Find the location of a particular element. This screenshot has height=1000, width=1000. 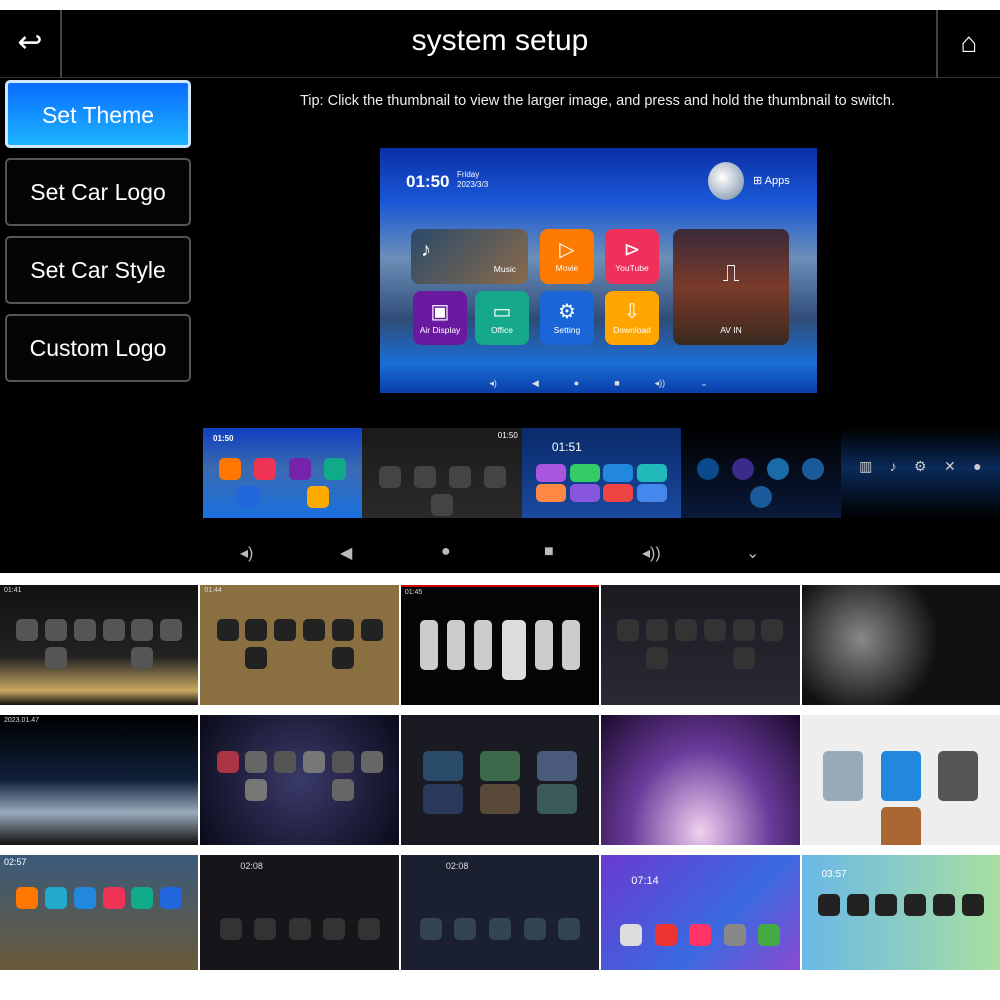

theme-thumb-1: 01:50 is located at coordinates (283, 473).